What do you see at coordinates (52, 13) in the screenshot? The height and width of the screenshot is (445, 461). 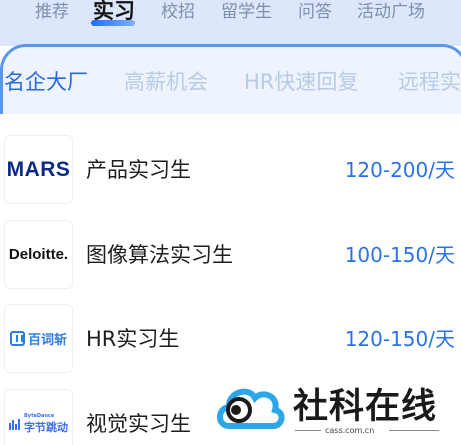 I see `tab-recommend: 推荐` at bounding box center [52, 13].